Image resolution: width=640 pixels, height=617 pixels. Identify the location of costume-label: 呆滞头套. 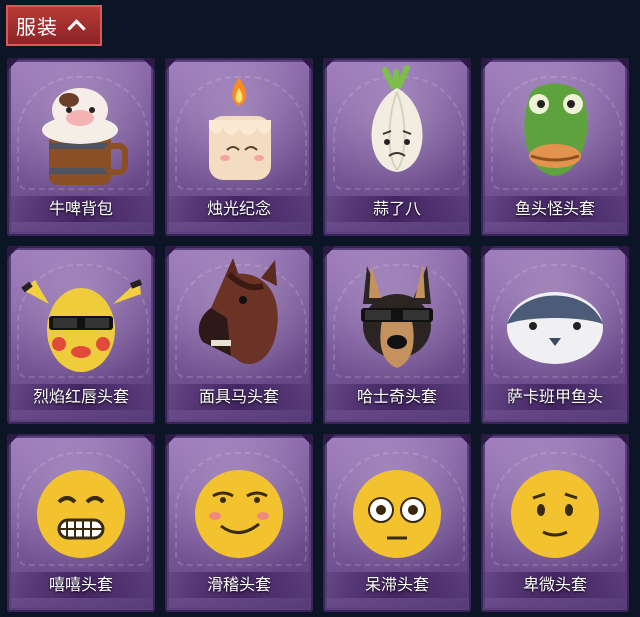
(397, 585).